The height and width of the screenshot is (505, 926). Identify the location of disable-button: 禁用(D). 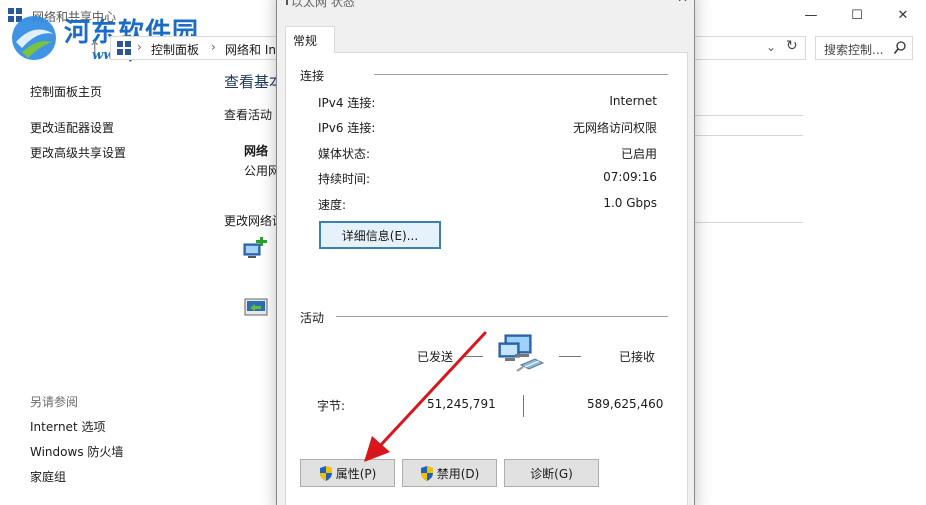
(449, 473).